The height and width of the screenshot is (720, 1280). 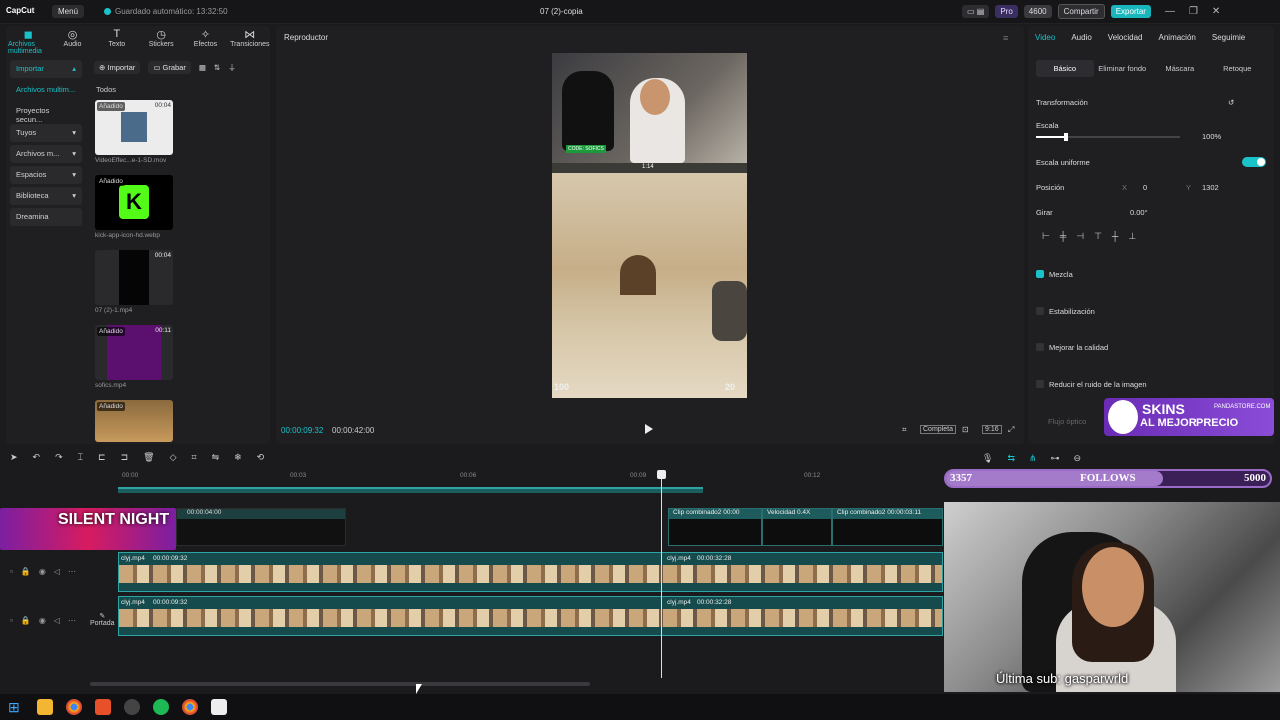 What do you see at coordinates (57, 620) in the screenshot?
I see `volume-icon: ◁` at bounding box center [57, 620].